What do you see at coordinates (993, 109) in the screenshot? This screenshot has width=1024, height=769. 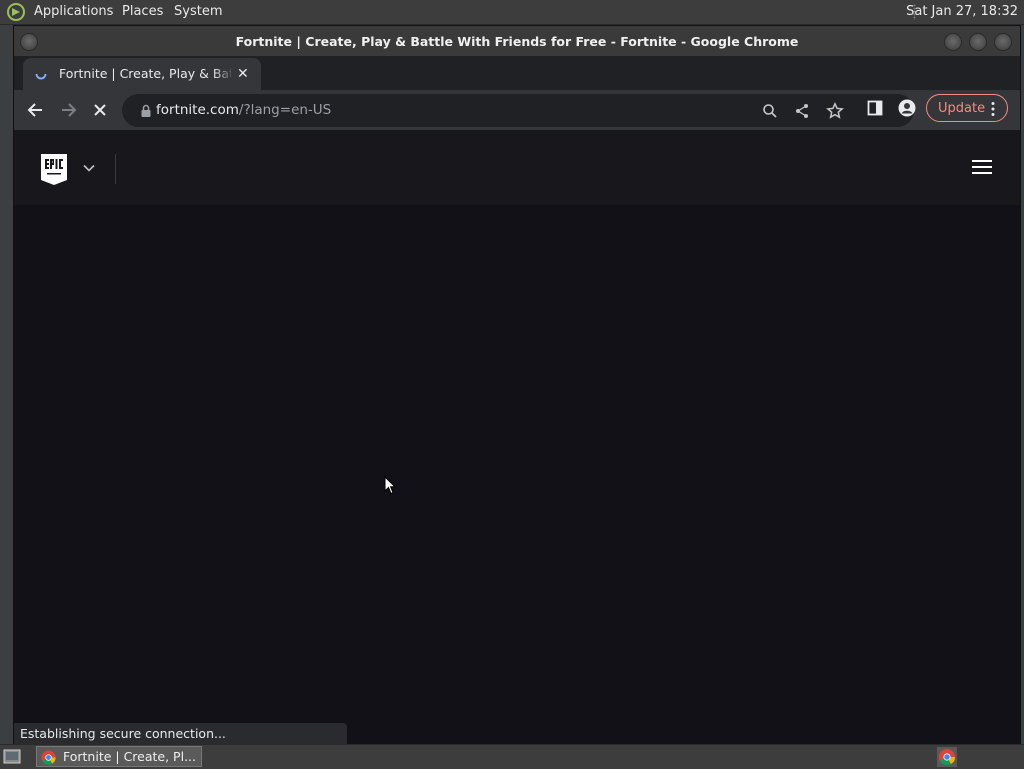 I see `more-menu-icon` at bounding box center [993, 109].